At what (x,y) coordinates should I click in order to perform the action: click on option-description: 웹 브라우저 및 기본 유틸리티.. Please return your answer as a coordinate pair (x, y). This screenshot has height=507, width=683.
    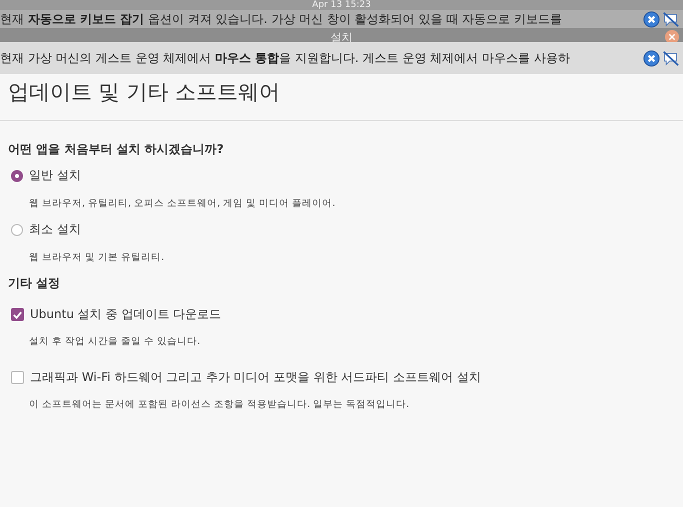
    Looking at the image, I should click on (97, 257).